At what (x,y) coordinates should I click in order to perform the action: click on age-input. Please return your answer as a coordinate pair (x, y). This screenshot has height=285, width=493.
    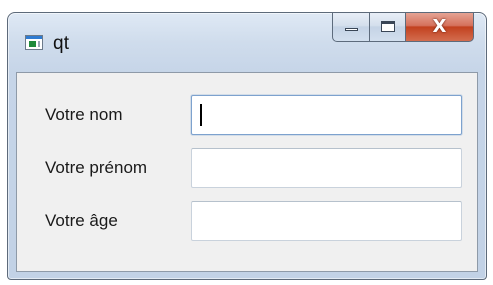
    Looking at the image, I should click on (326, 221).